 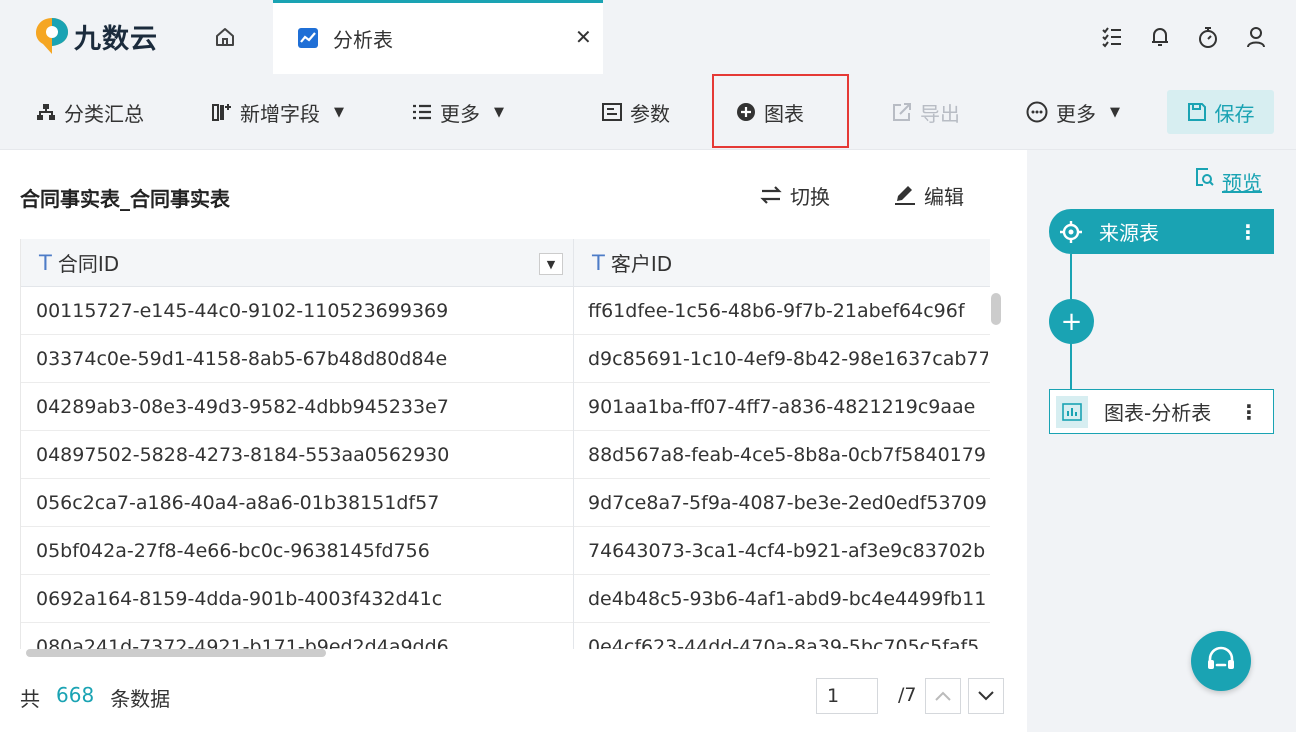 I want to click on more-menu-button: 更多 ▼, so click(x=458, y=112).